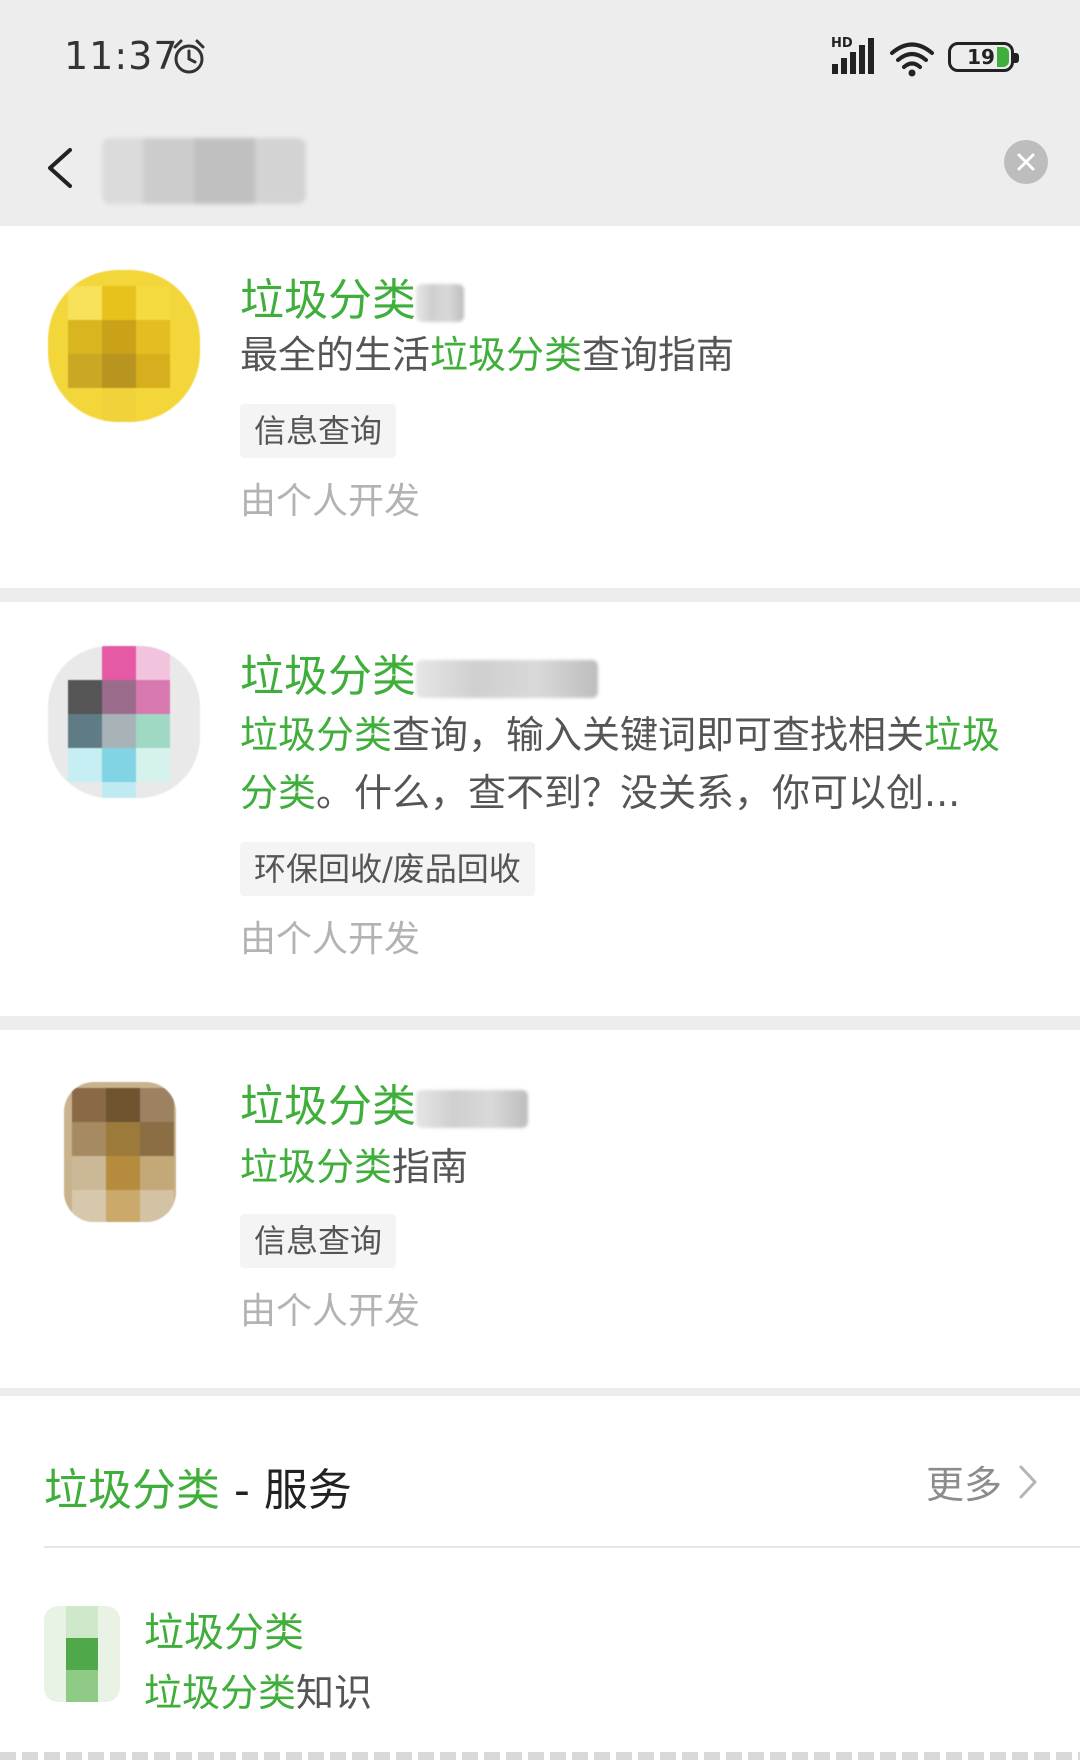 The width and height of the screenshot is (1080, 1760). I want to click on result-description: 最全的生活垃圾分类查询指南, so click(487, 355).